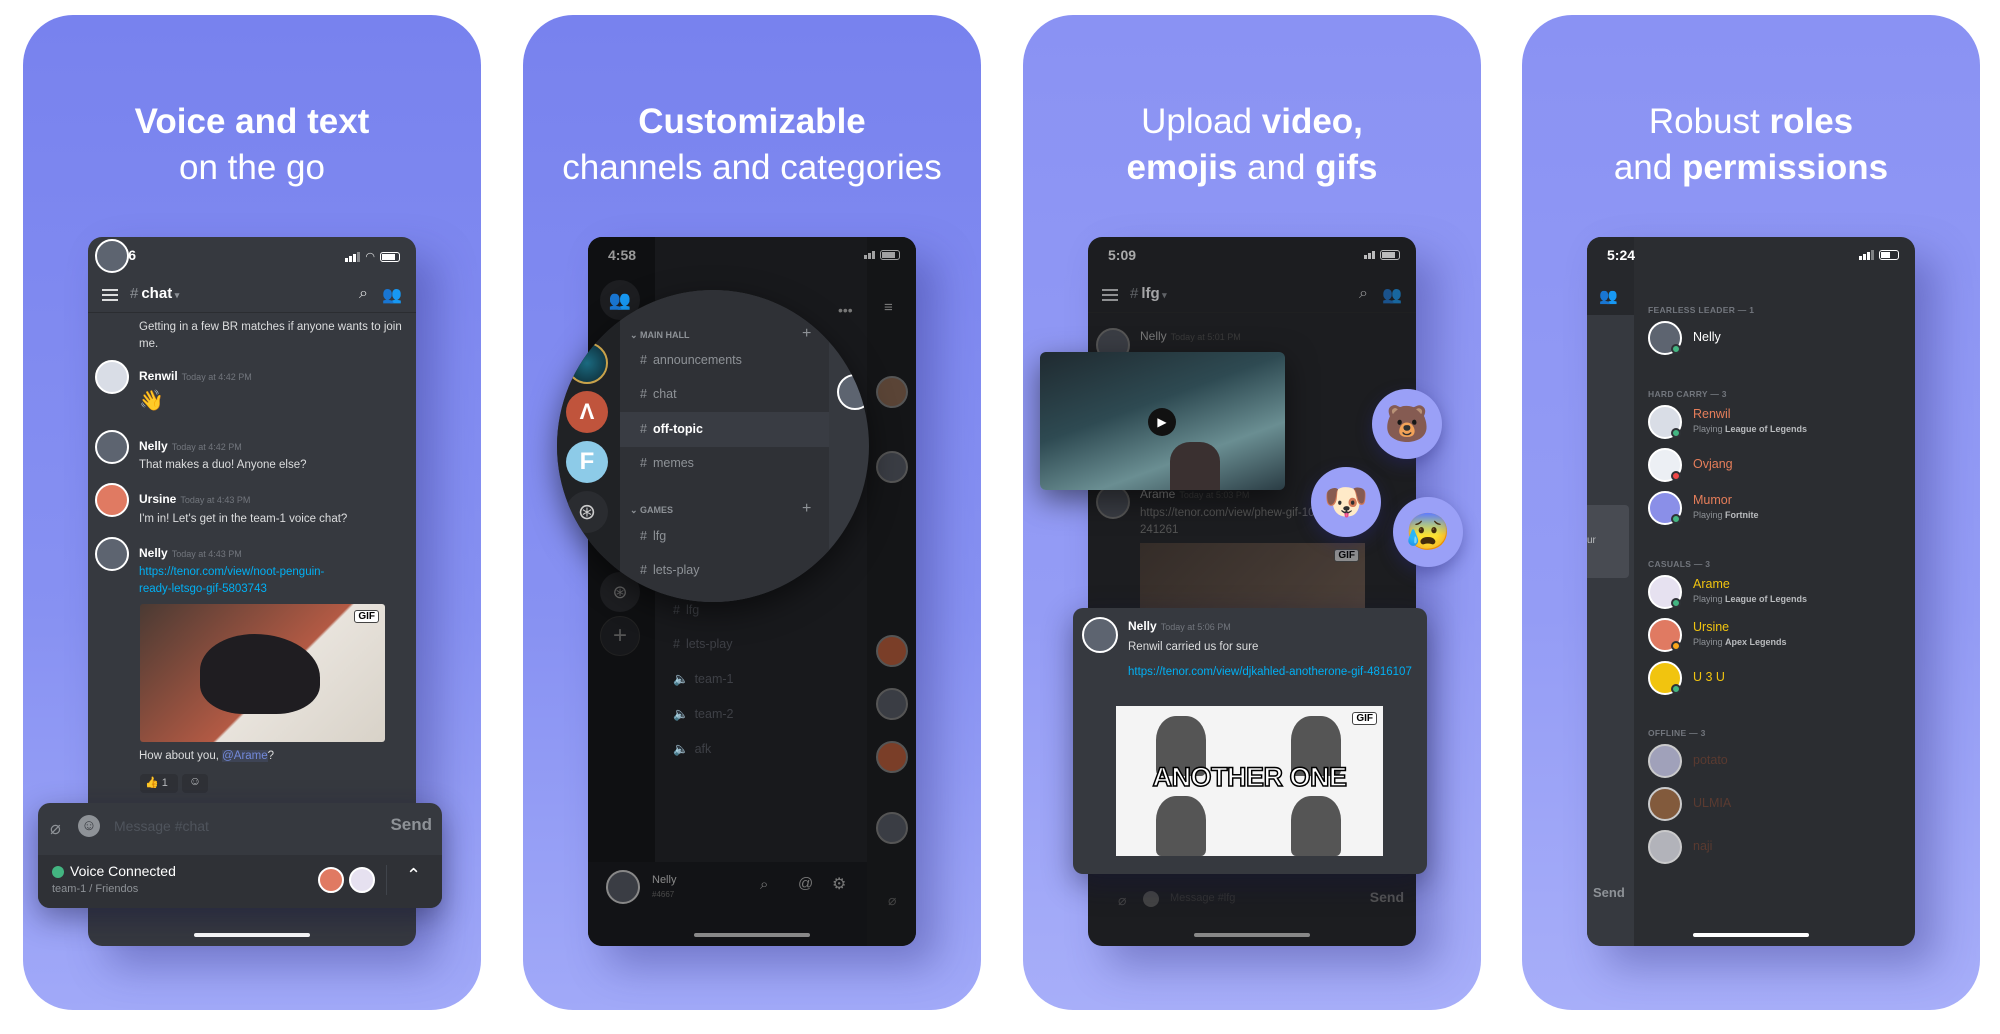  I want to click on member-section-label: HARD CARRY — 3, so click(1687, 394).